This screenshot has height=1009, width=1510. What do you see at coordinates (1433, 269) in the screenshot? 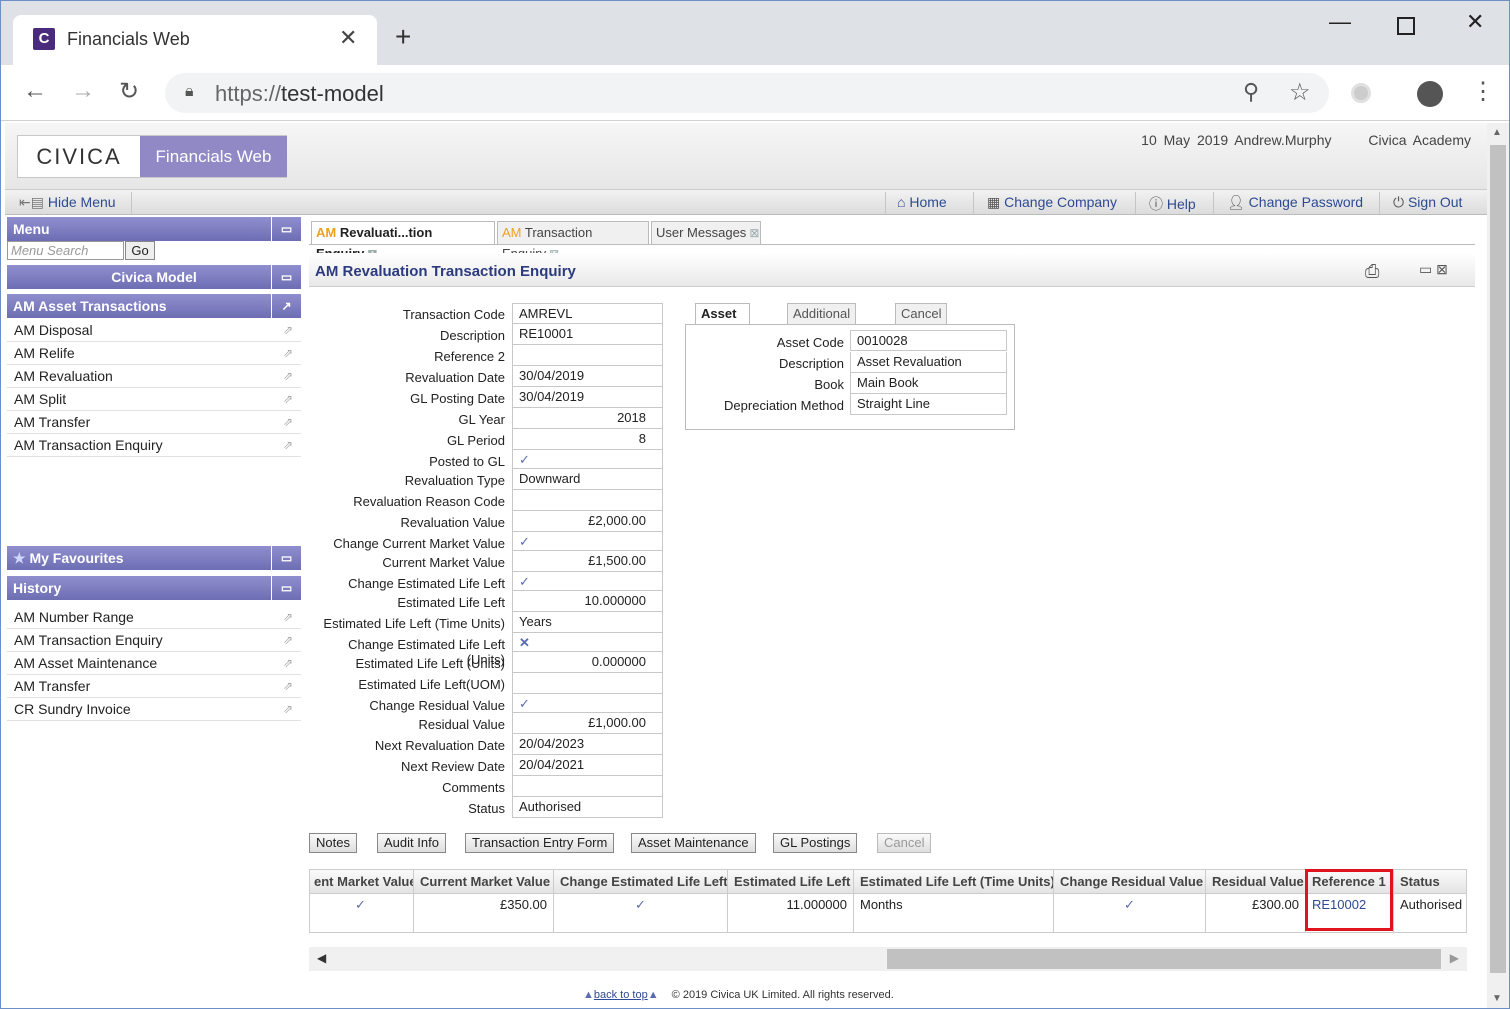
I see `window-close-icon: ▭ ⊠` at bounding box center [1433, 269].